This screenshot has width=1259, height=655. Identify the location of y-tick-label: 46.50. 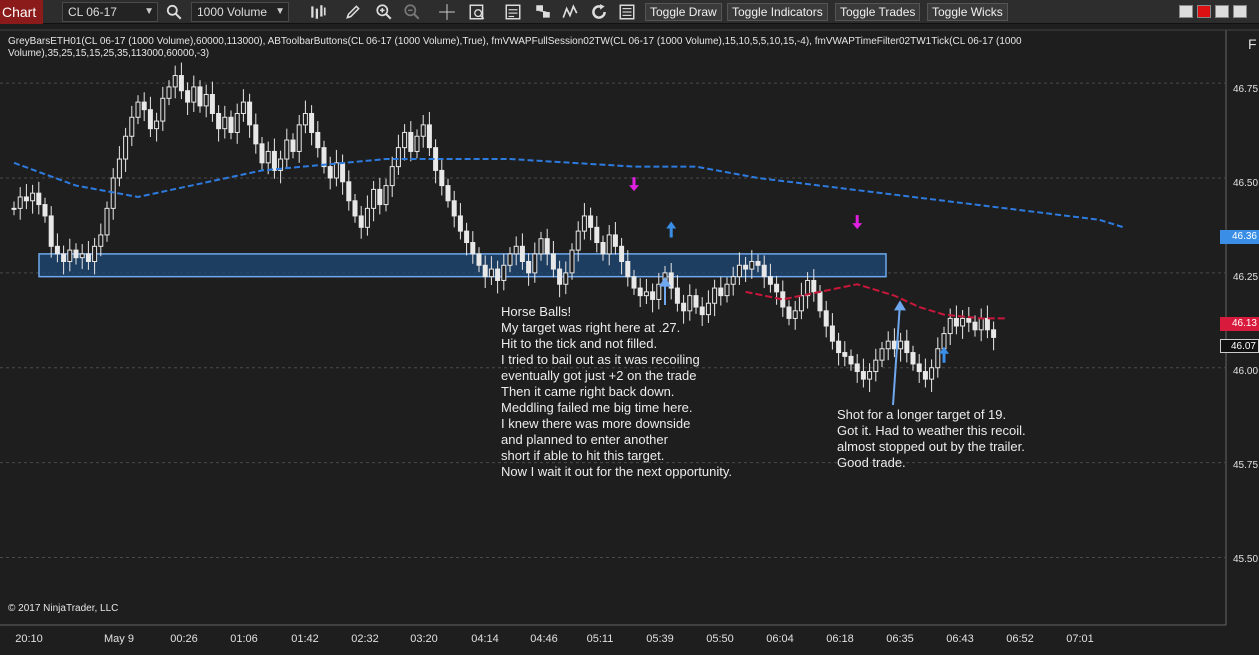
(1246, 183).